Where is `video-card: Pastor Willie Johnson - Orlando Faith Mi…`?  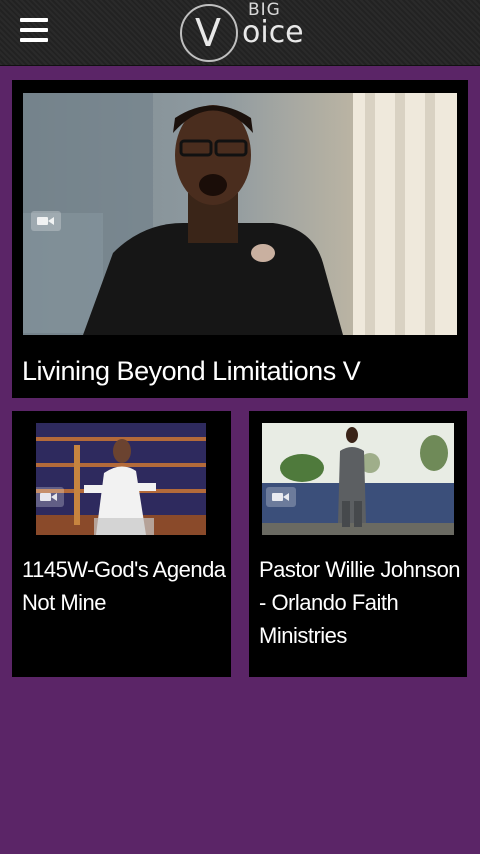
video-card: Pastor Willie Johnson - Orlando Faith Mi… is located at coordinates (358, 544).